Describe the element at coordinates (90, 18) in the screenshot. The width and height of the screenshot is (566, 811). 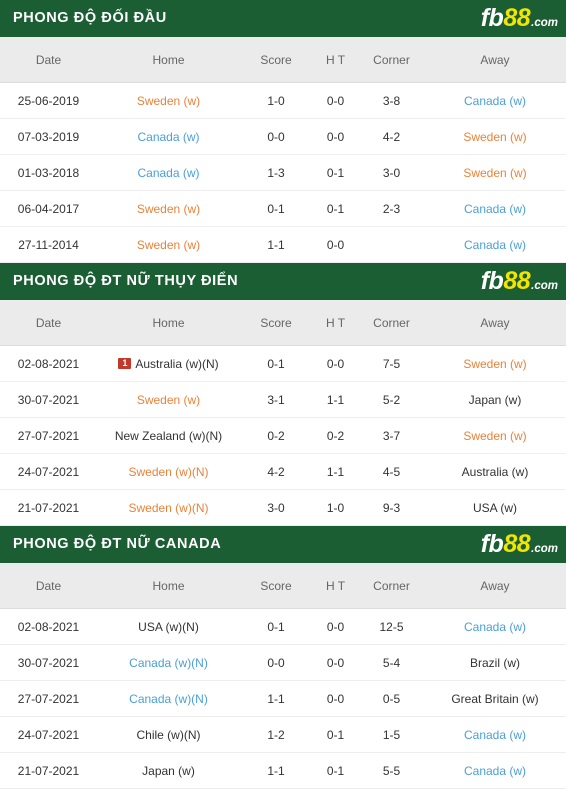
I see `section-title: PHONG ĐỘ ĐỐI ĐẦU` at that location.